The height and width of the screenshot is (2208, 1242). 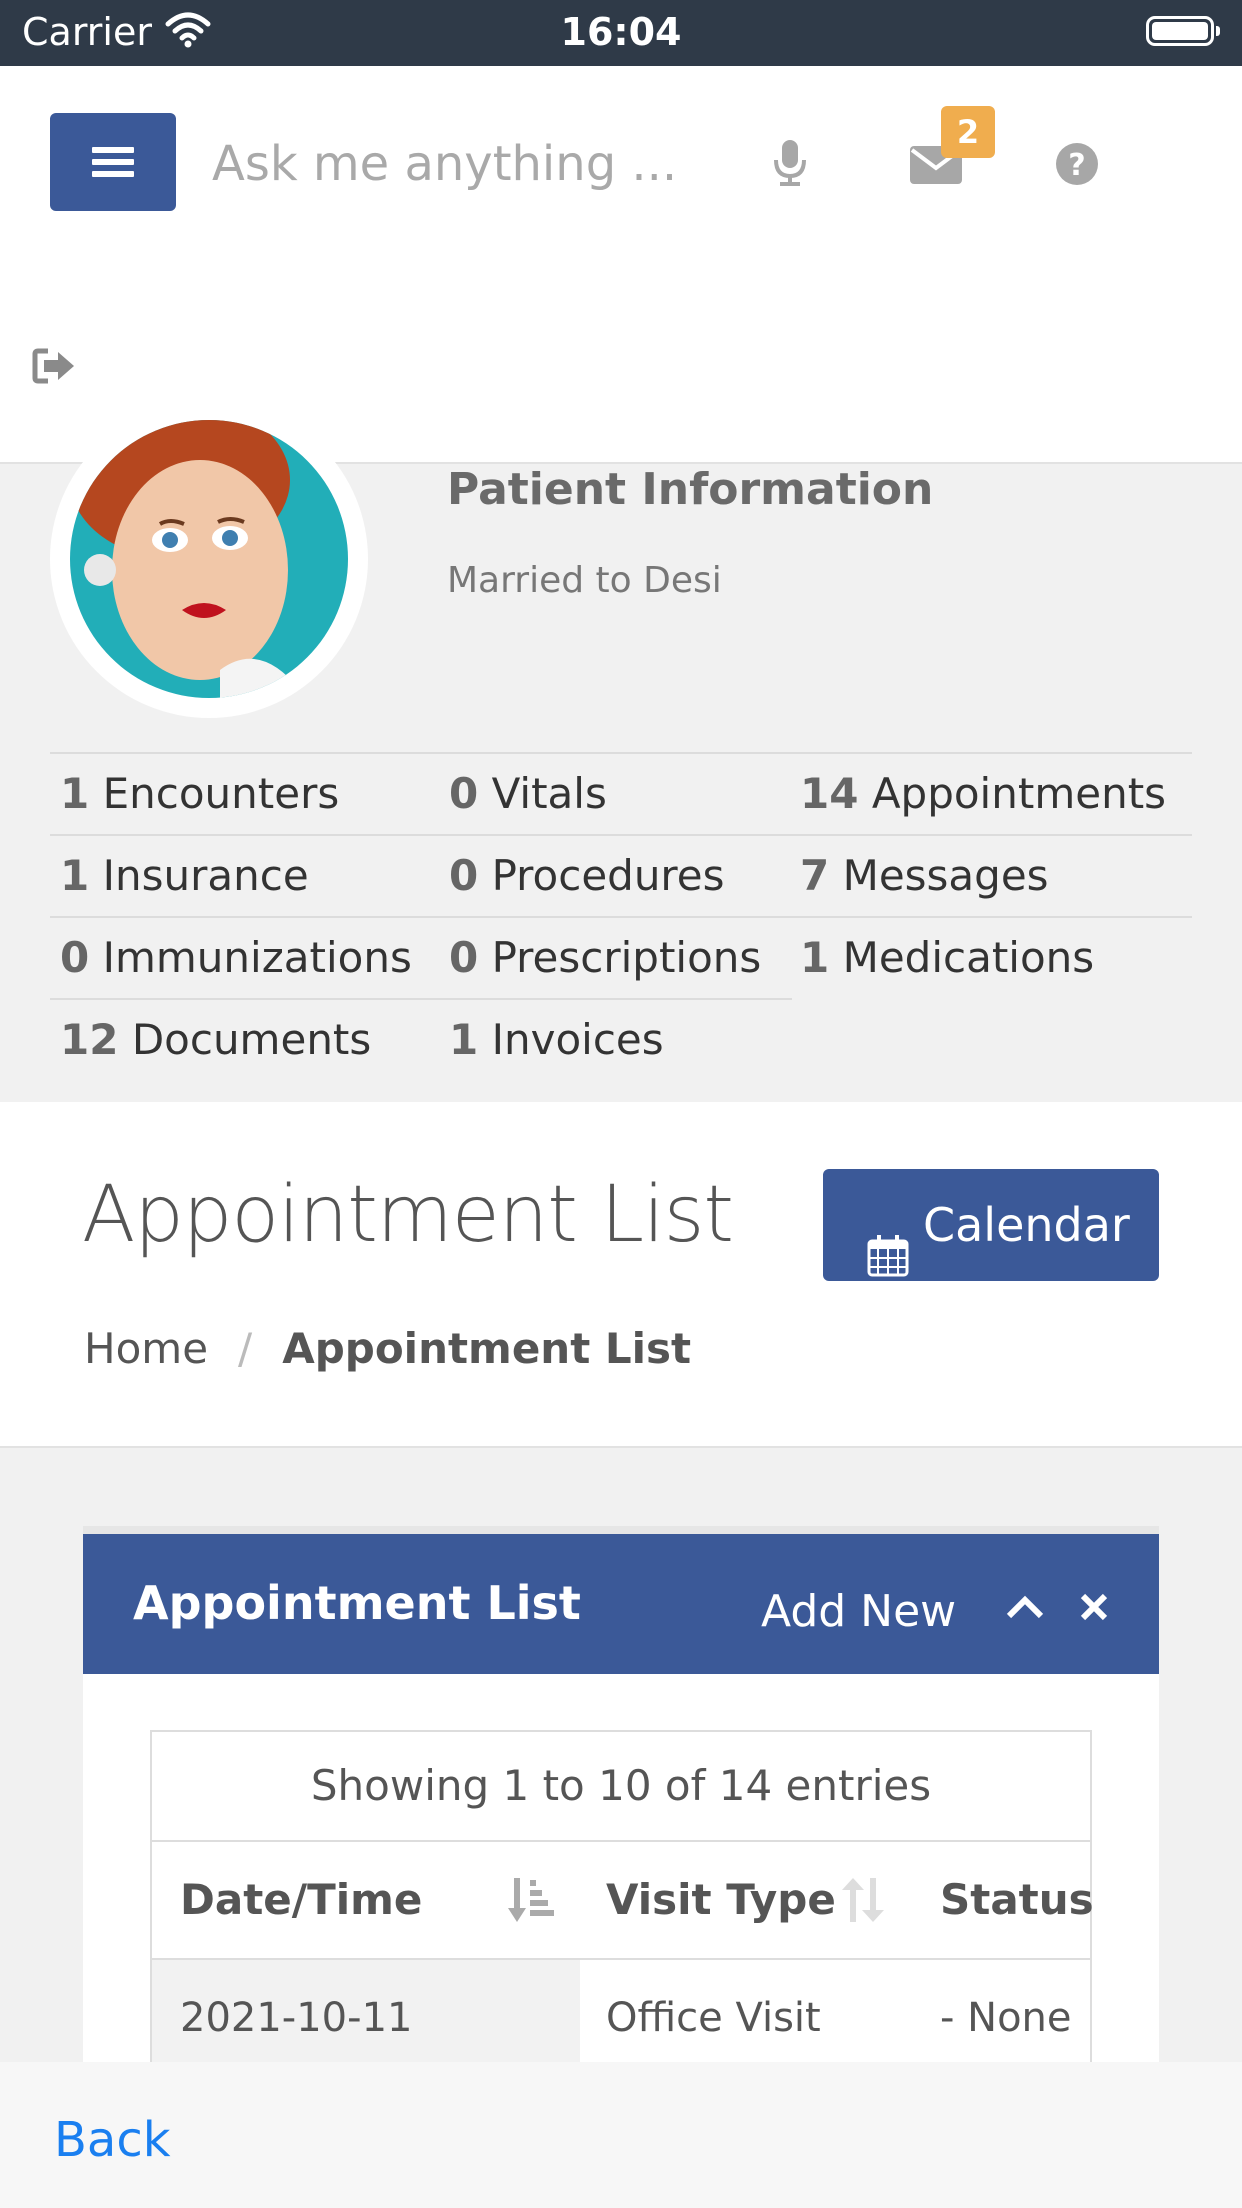 What do you see at coordinates (790, 165) in the screenshot?
I see `microphone-icon` at bounding box center [790, 165].